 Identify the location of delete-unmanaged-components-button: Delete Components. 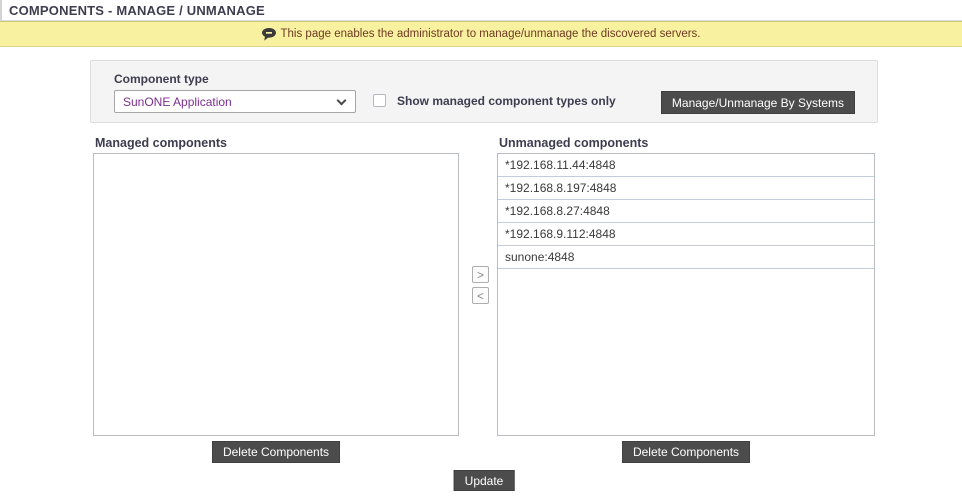
(686, 452).